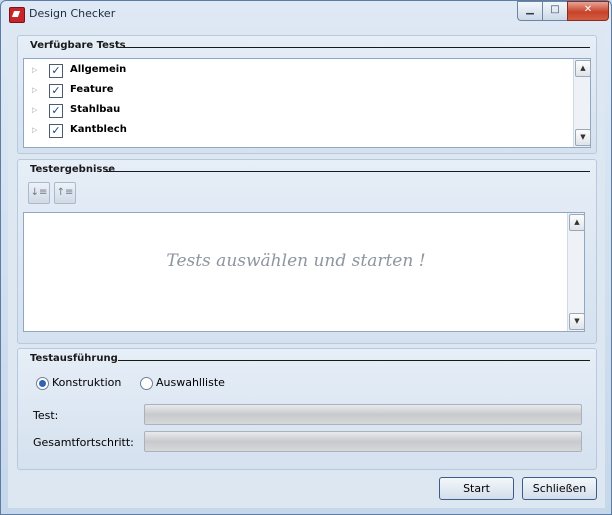 The image size is (612, 515). Describe the element at coordinates (73, 169) in the screenshot. I see `test-results-title: Testergebnisse` at that location.